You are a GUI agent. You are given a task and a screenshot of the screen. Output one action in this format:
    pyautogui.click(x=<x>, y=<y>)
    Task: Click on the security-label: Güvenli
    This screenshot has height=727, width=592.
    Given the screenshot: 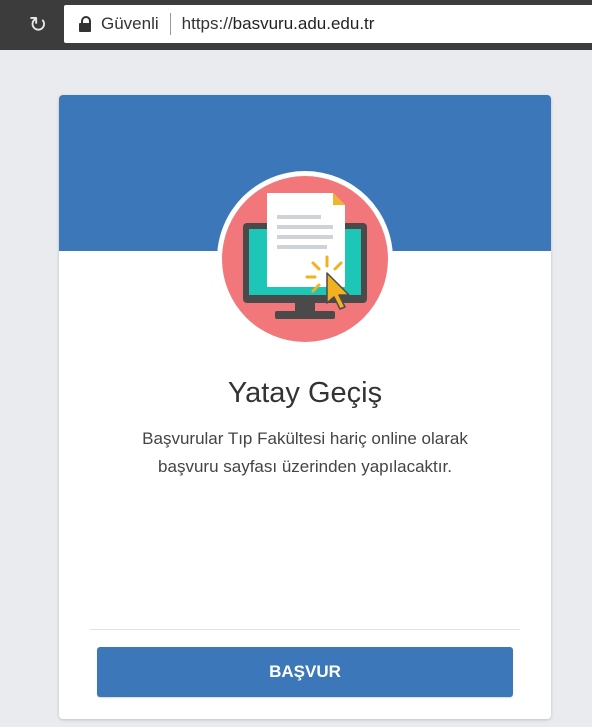 What is the action you would take?
    pyautogui.click(x=130, y=23)
    